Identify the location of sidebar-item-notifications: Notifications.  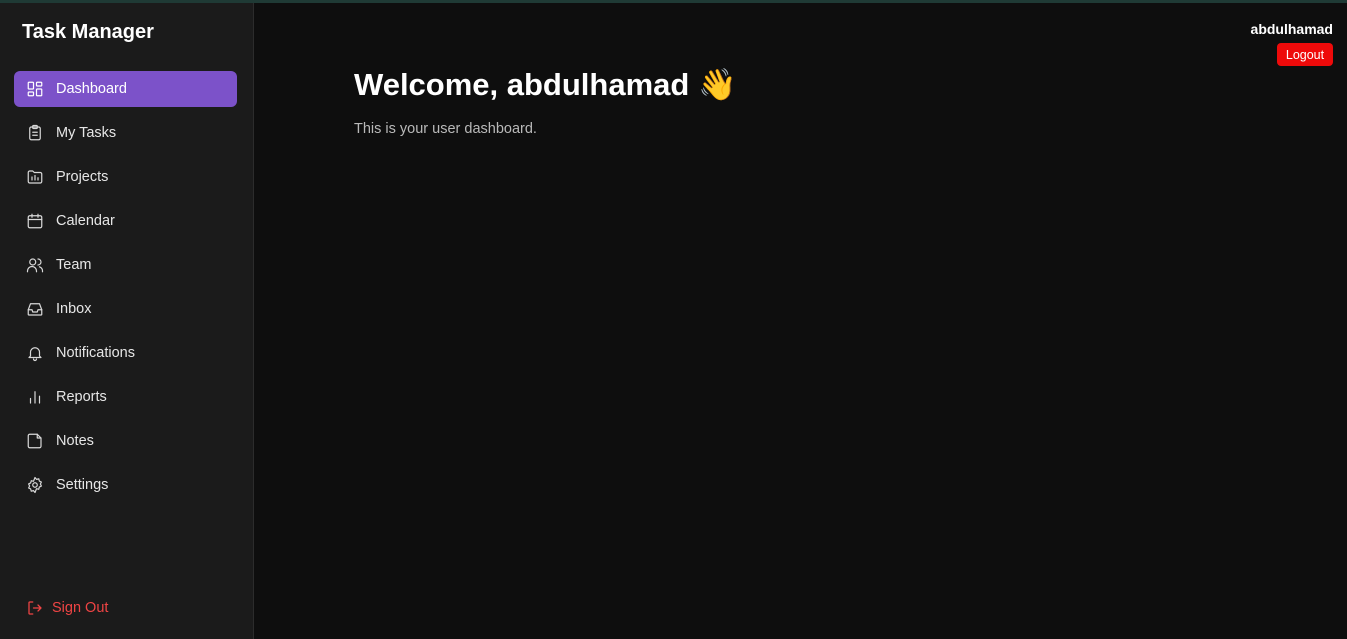
(125, 353).